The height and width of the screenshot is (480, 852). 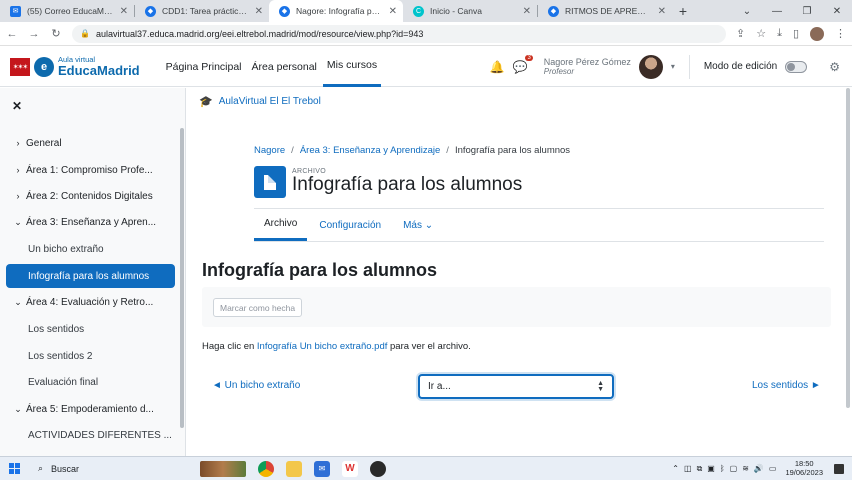 What do you see at coordinates (85, 33) in the screenshot?
I see `lock-icon: 🔒` at bounding box center [85, 33].